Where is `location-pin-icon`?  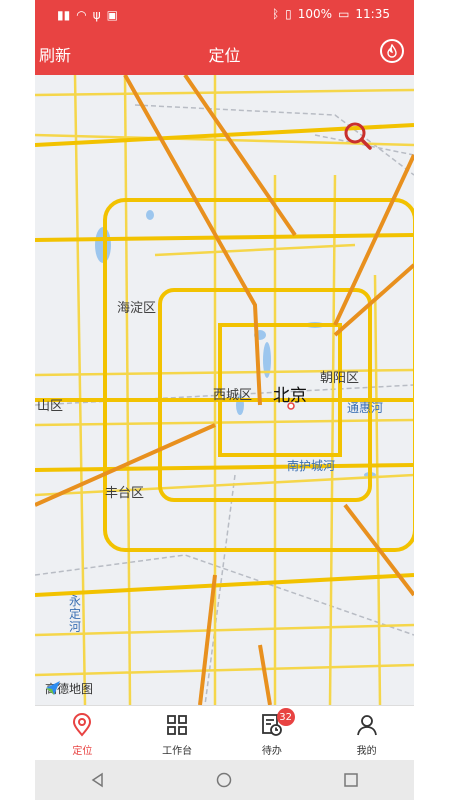 location-pin-icon is located at coordinates (82, 725).